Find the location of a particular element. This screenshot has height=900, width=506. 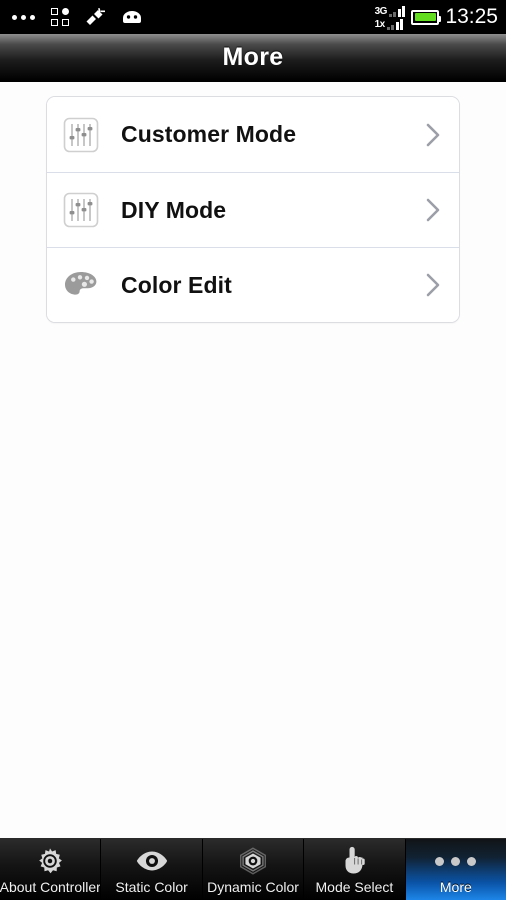

gear-icon is located at coordinates (50, 861).